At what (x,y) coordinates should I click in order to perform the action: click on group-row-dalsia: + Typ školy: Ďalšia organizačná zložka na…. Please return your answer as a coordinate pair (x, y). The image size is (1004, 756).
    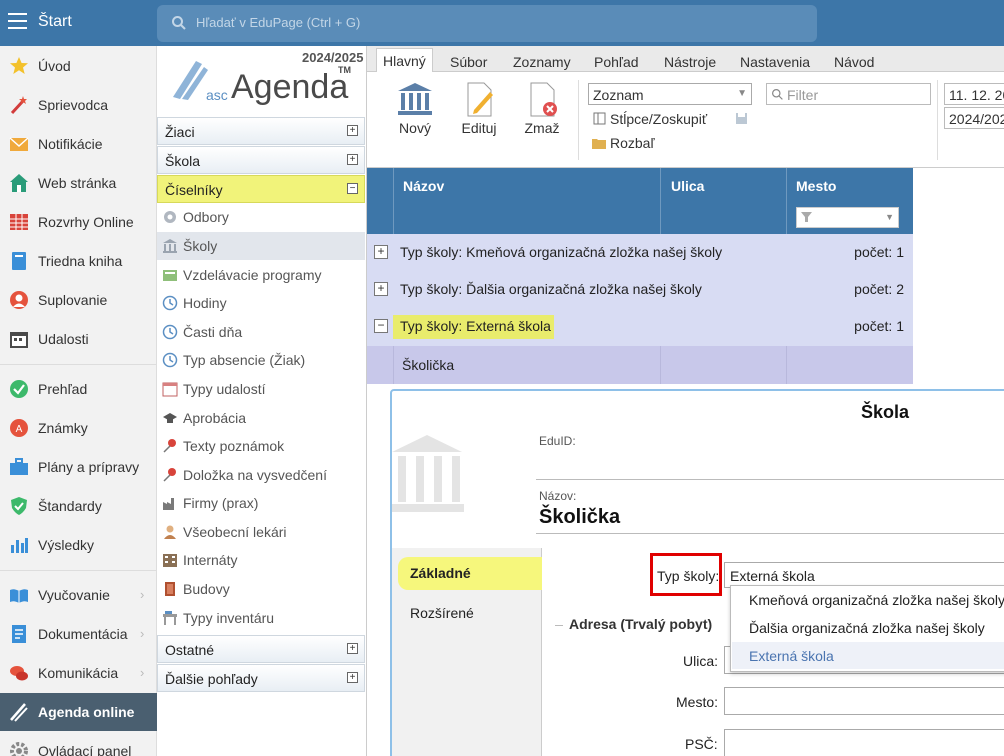
    Looking at the image, I should click on (640, 290).